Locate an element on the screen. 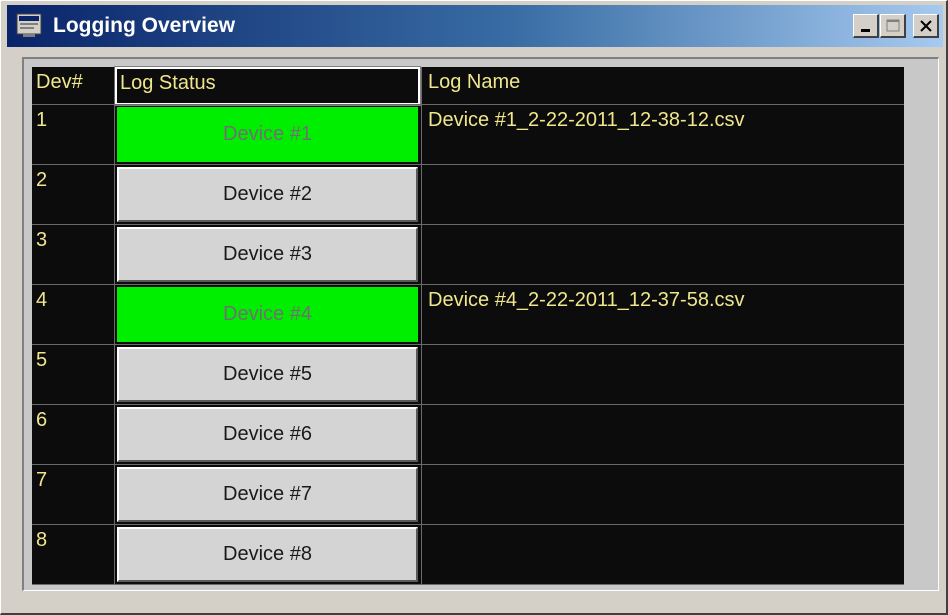 This screenshot has height=615, width=948. log-status-cell: Device #6 is located at coordinates (267, 435).